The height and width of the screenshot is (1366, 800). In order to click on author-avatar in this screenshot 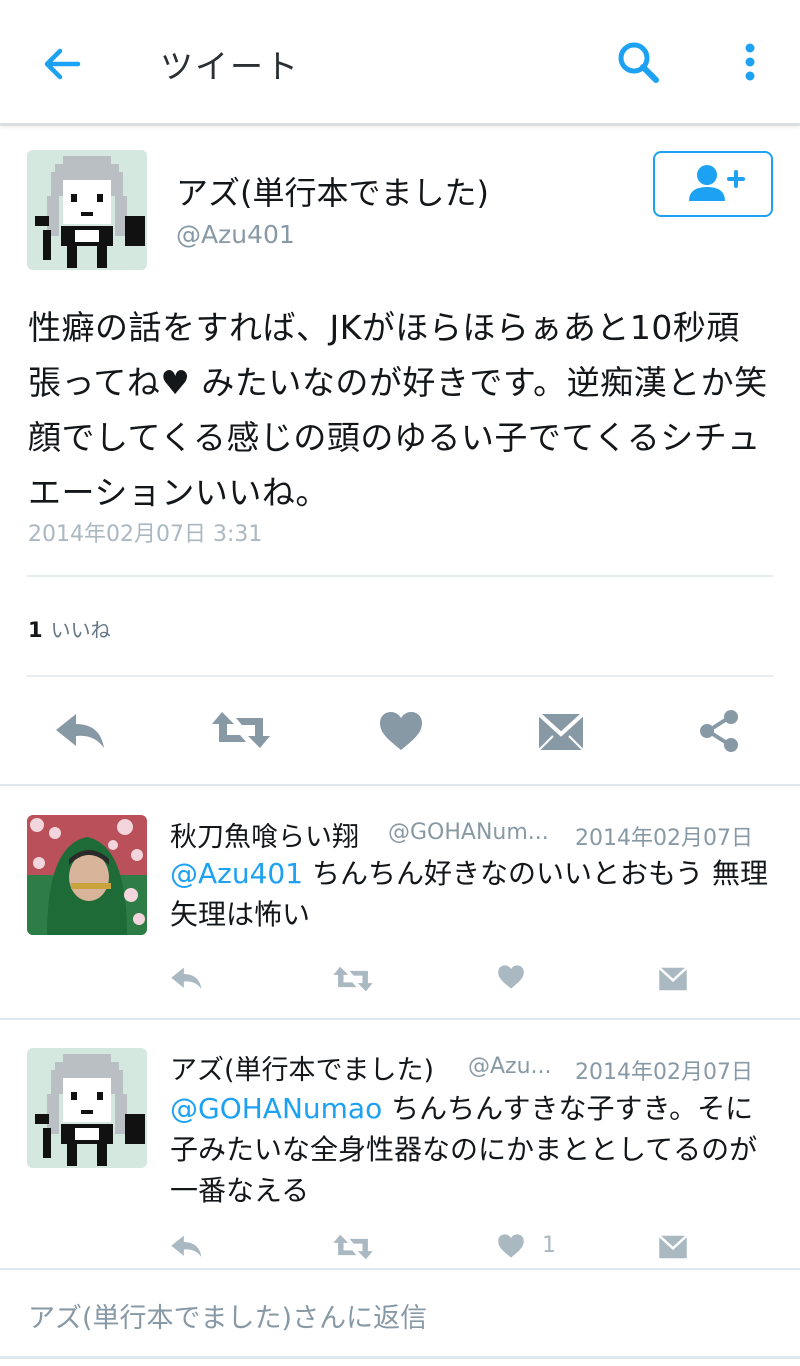, I will do `click(87, 210)`.